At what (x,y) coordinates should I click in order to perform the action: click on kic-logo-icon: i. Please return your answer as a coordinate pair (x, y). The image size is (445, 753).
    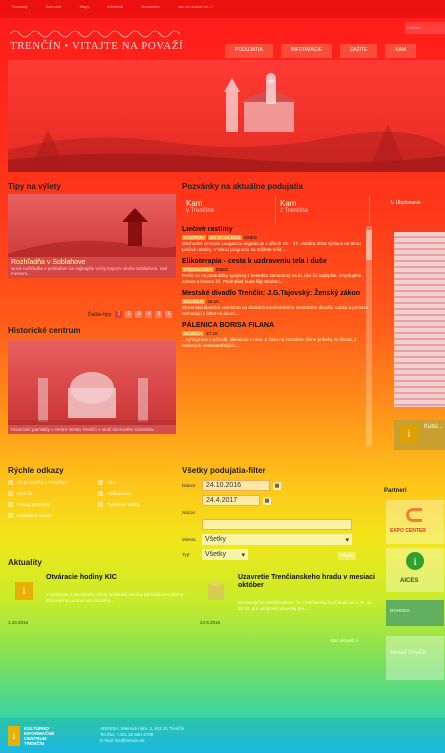
    Looking at the image, I should click on (14, 736).